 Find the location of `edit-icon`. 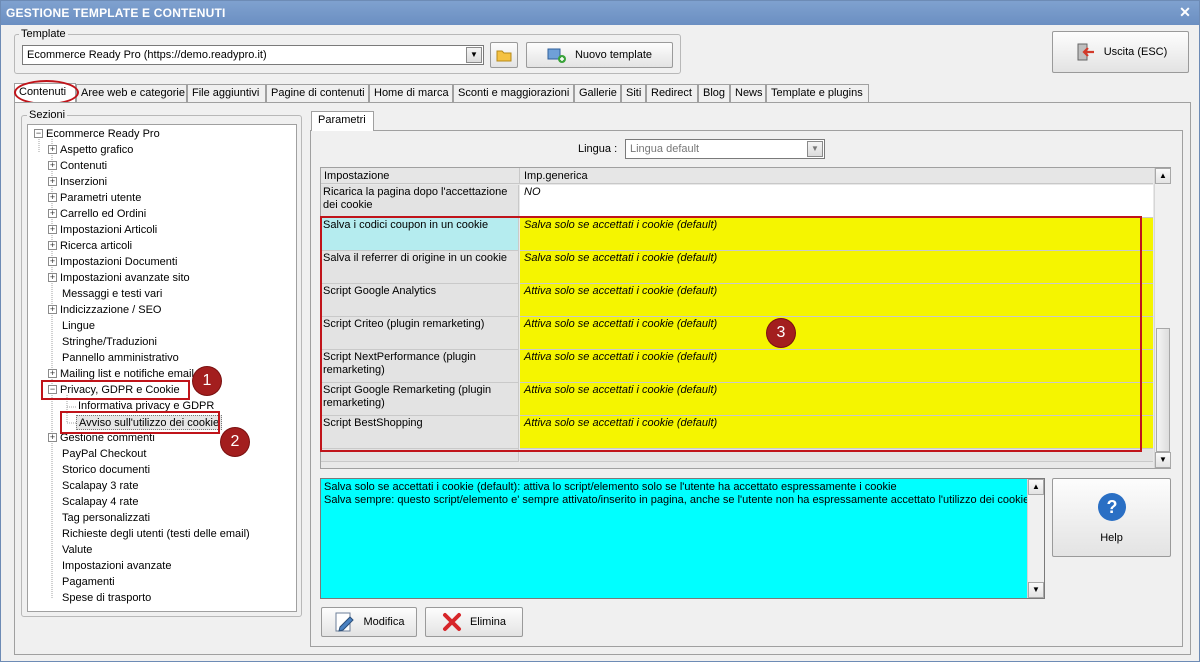

edit-icon is located at coordinates (344, 622).